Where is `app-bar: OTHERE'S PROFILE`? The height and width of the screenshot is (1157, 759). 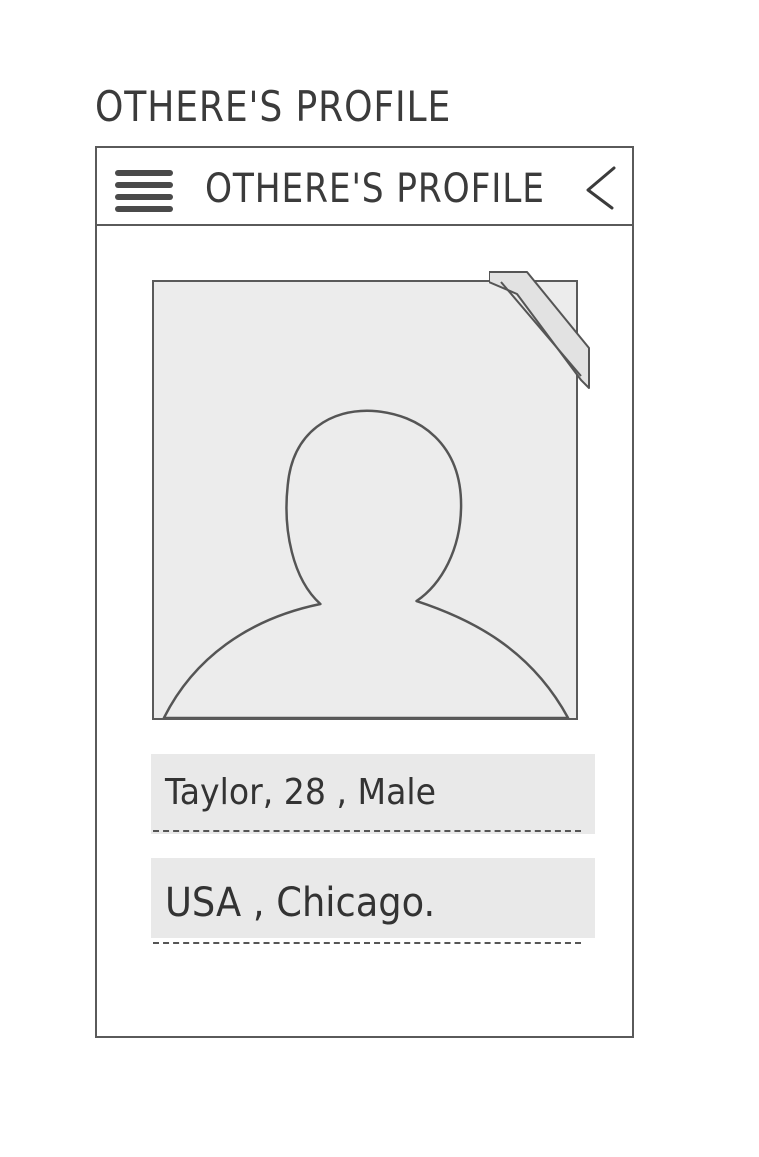 app-bar: OTHERE'S PROFILE is located at coordinates (364, 187).